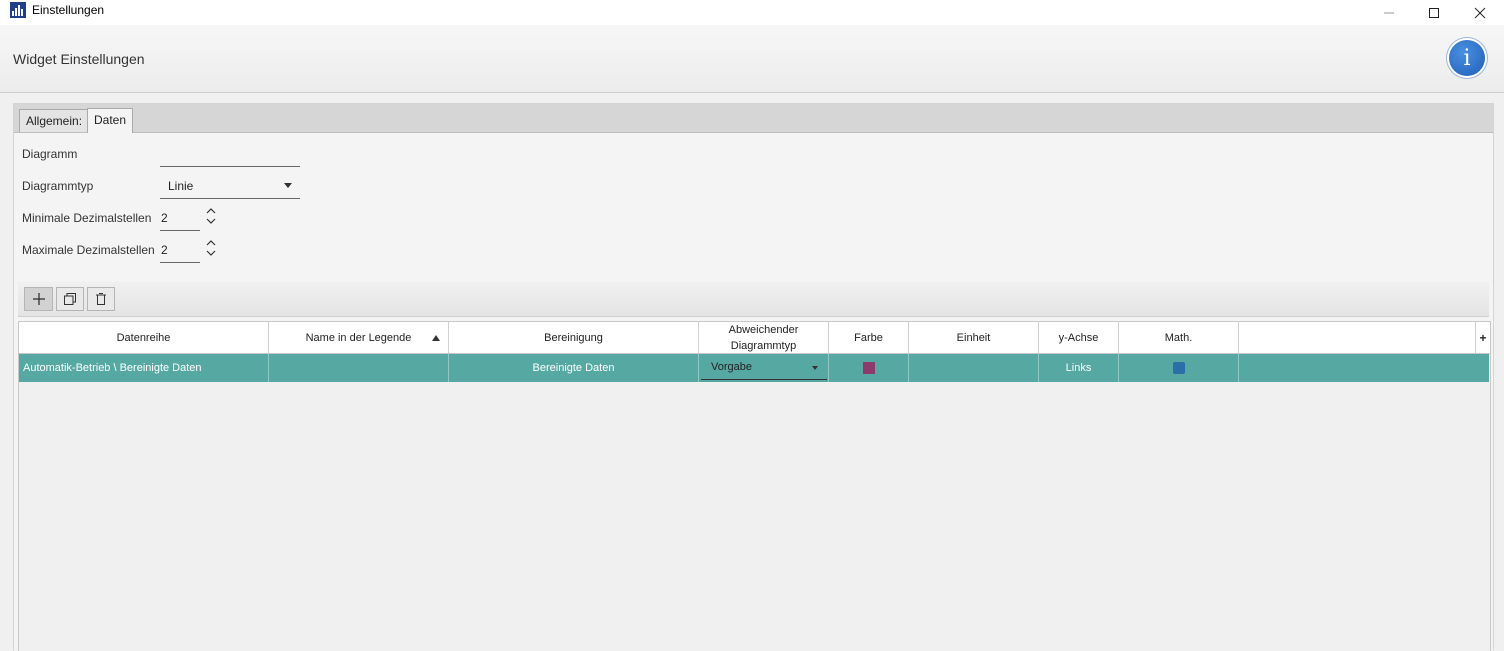  I want to click on delete-series-button, so click(101, 299).